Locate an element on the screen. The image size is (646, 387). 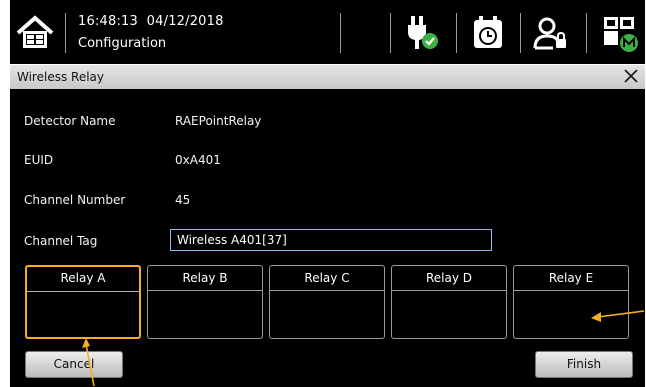
detector-name-value: RAEPointRelay is located at coordinates (218, 121).